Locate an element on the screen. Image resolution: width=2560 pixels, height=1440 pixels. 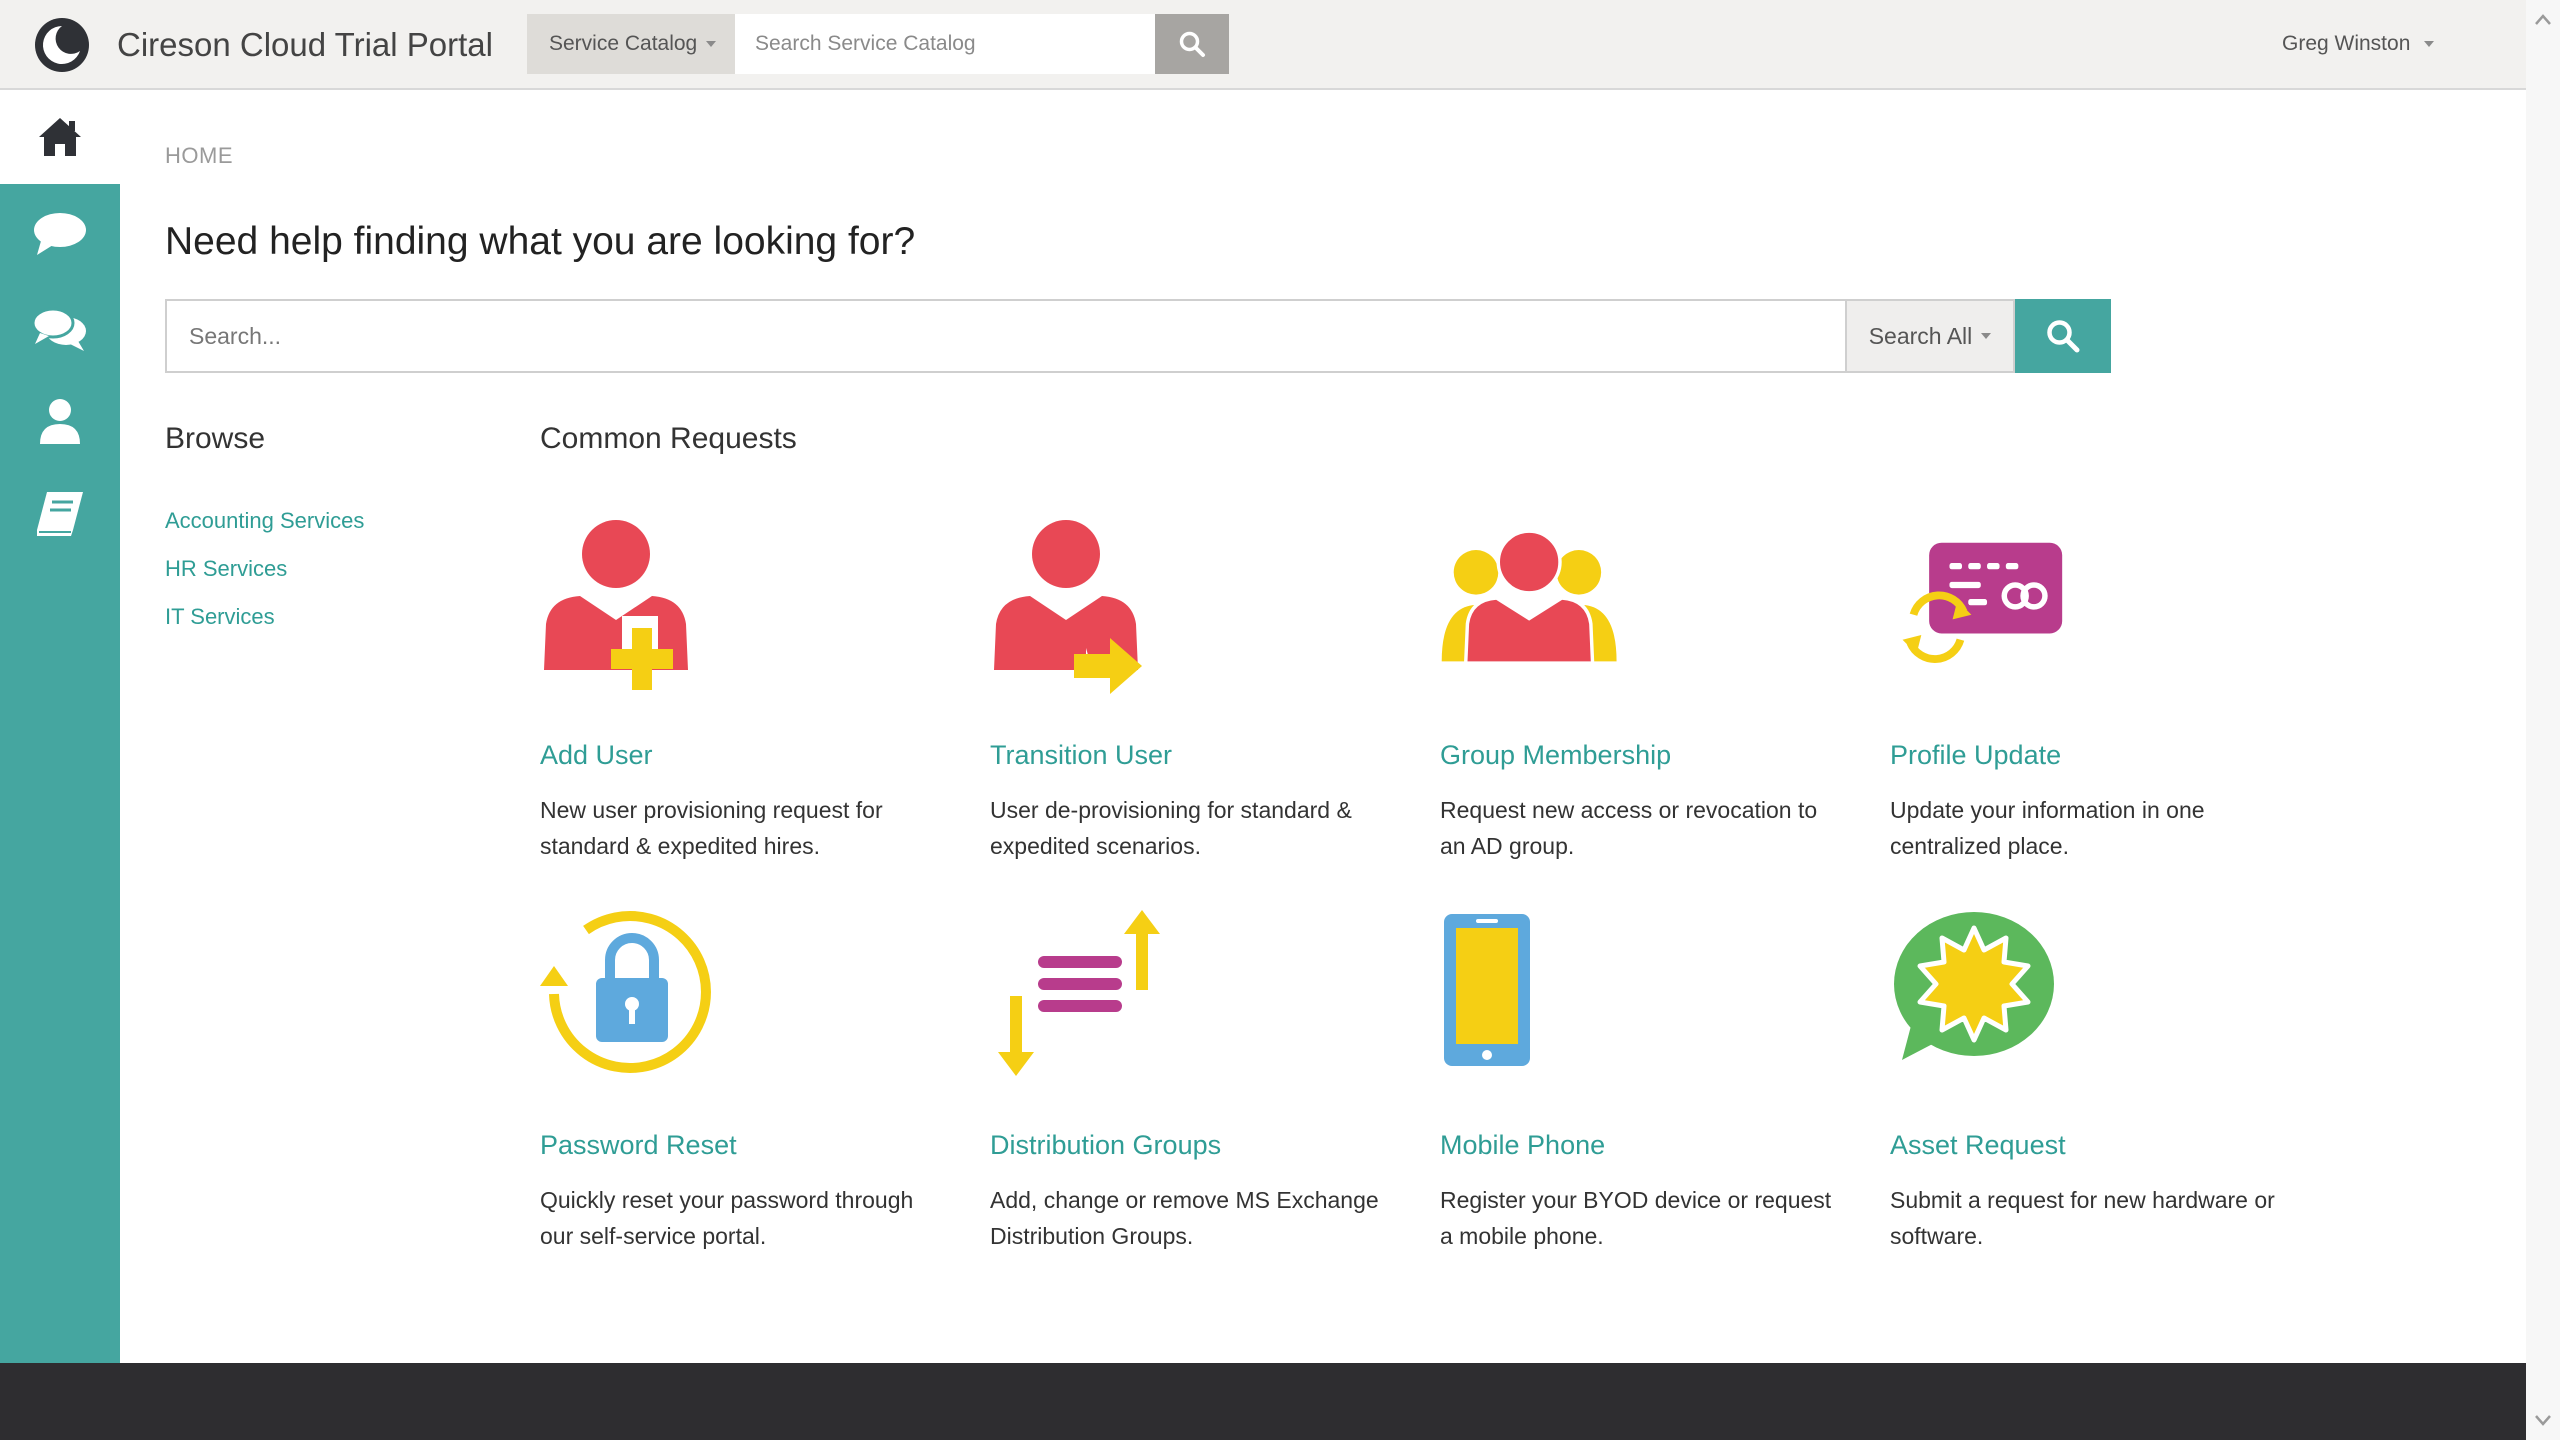
sidebar-item-profile is located at coordinates (60, 422).